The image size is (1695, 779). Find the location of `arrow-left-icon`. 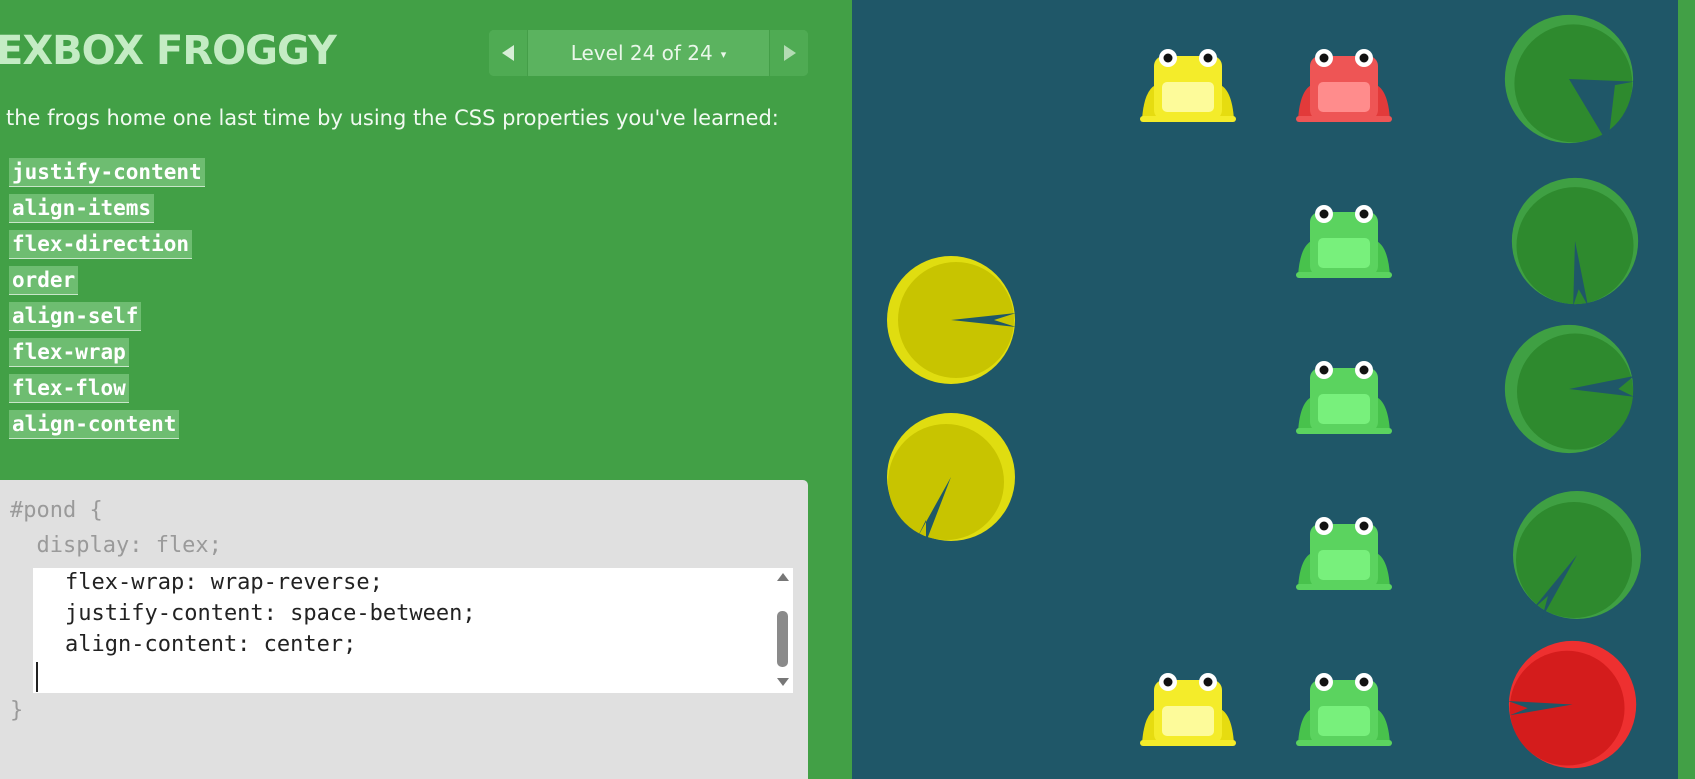

arrow-left-icon is located at coordinates (508, 53).